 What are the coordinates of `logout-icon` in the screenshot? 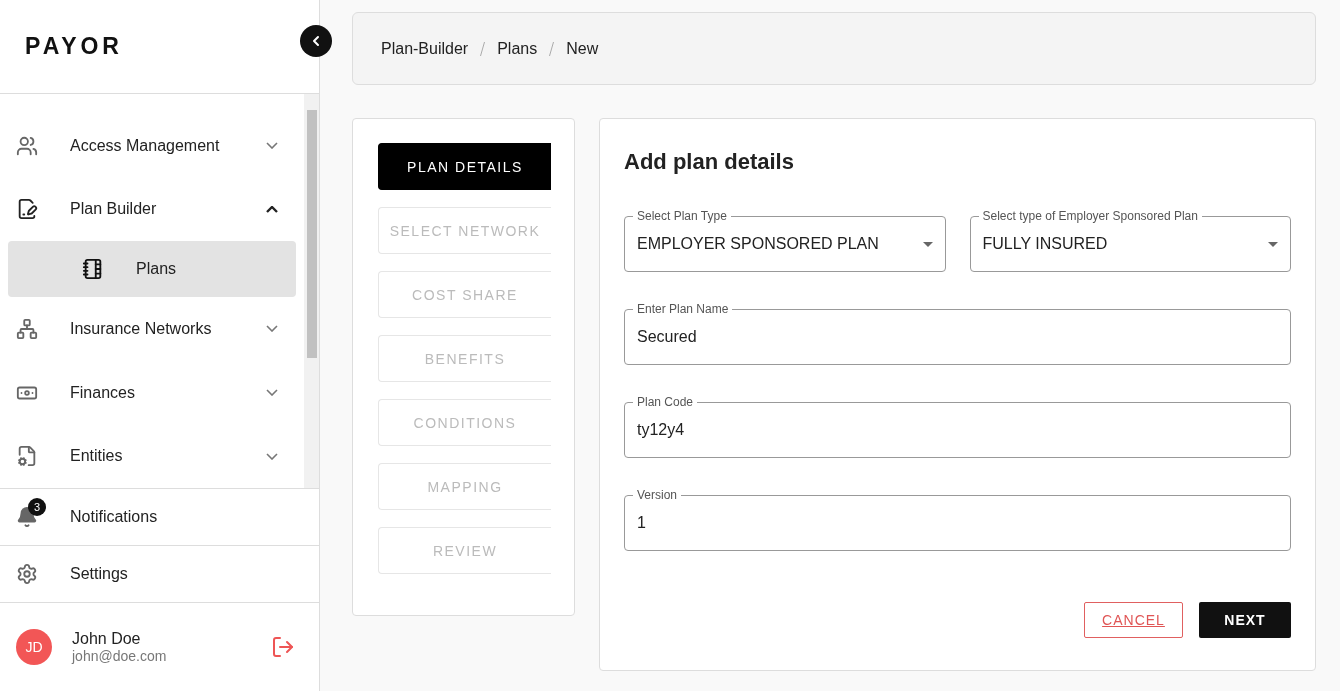 It's located at (283, 647).